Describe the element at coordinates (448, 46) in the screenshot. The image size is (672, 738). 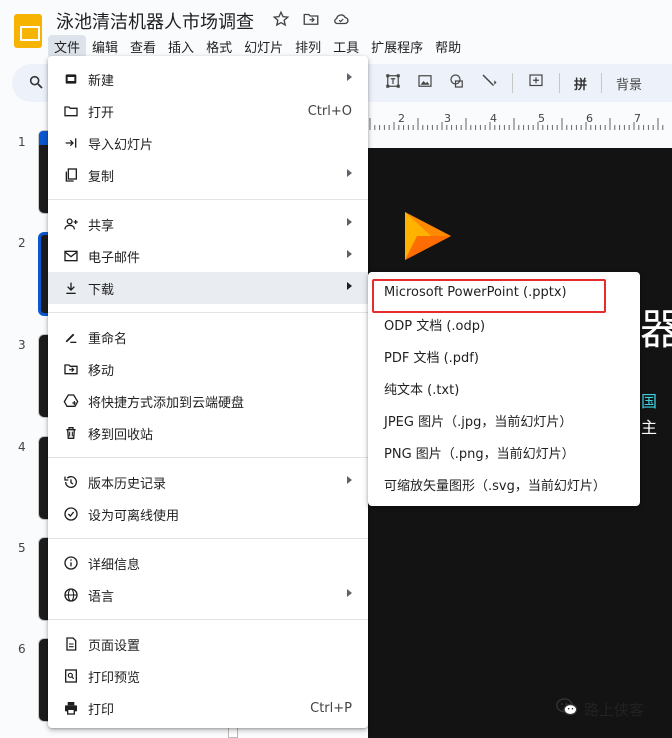
I see `menu-help: 帮助` at that location.